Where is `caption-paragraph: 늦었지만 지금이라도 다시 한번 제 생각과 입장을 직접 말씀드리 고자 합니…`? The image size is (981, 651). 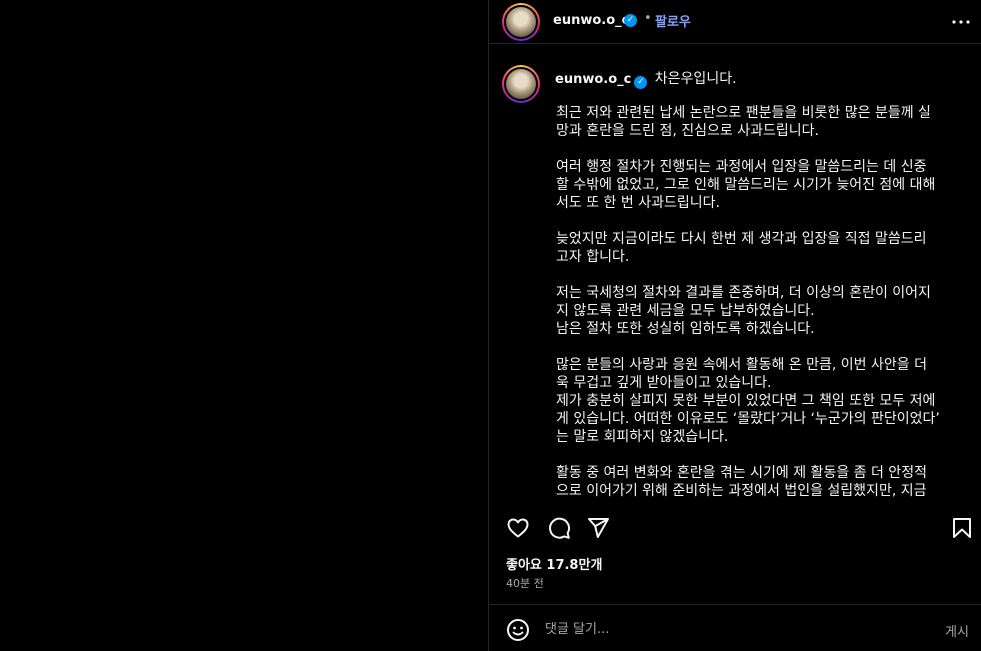 caption-paragraph: 늦었지만 지금이라도 다시 한번 제 생각과 입장을 직접 말씀드리 고자 합니… is located at coordinates (741, 248).